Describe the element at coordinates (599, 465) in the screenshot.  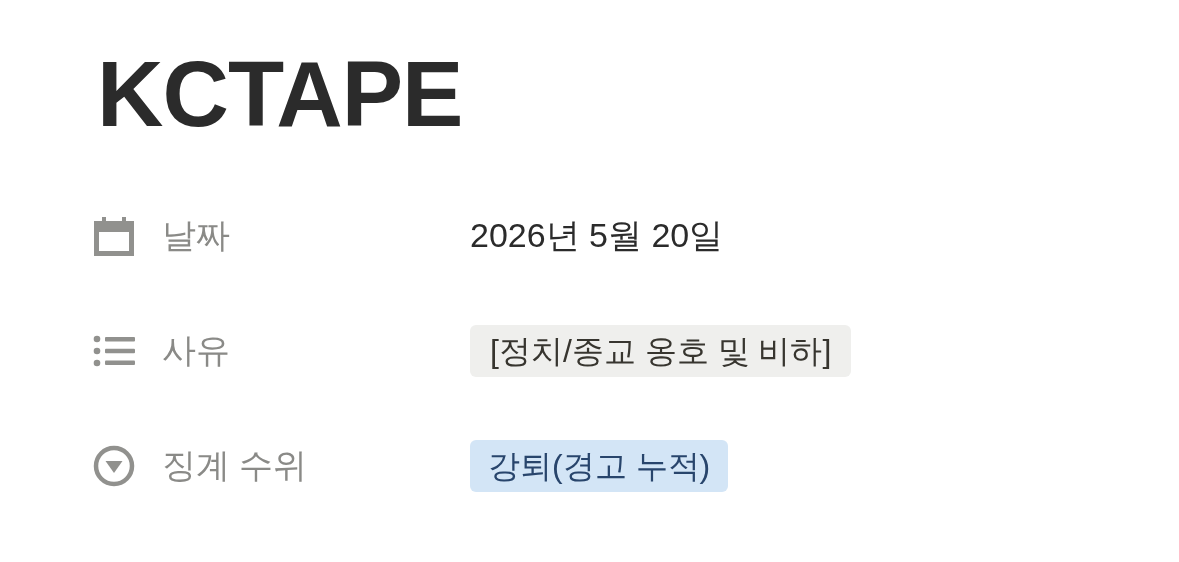
I see `tag: 강퇴(경고 누적)` at that location.